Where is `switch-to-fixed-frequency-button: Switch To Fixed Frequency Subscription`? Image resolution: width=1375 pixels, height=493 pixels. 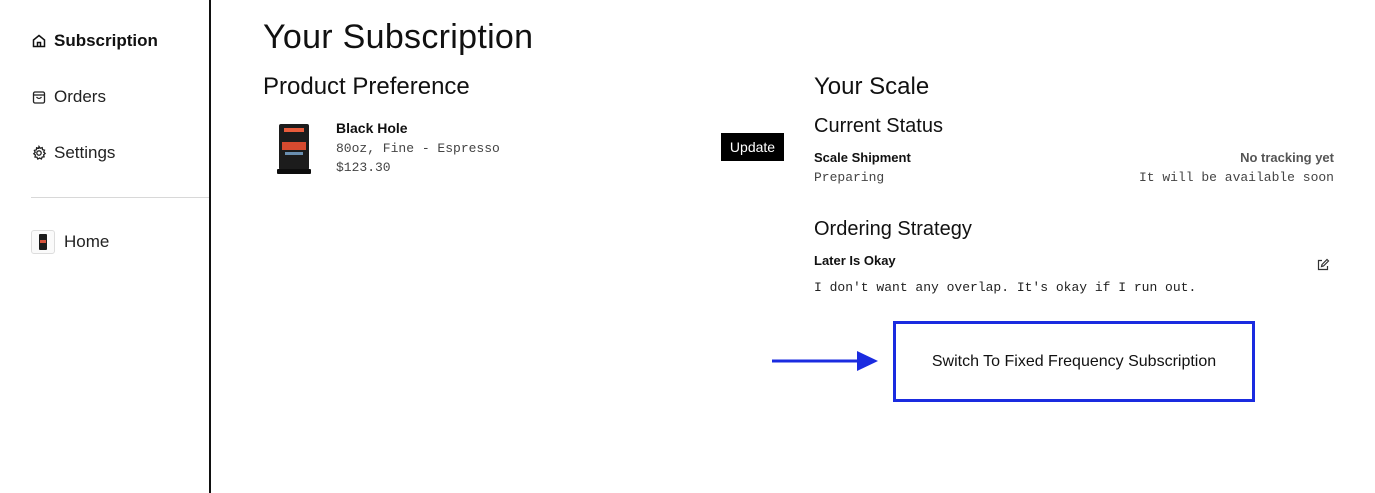
switch-to-fixed-frequency-button: Switch To Fixed Frequency Subscription is located at coordinates (1074, 361).